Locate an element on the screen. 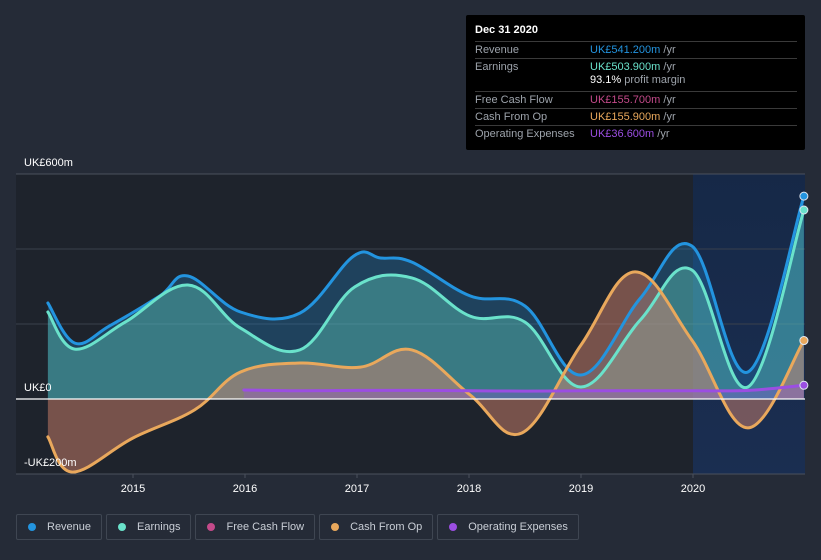  revenue-value: UK£541.200m is located at coordinates (625, 50).